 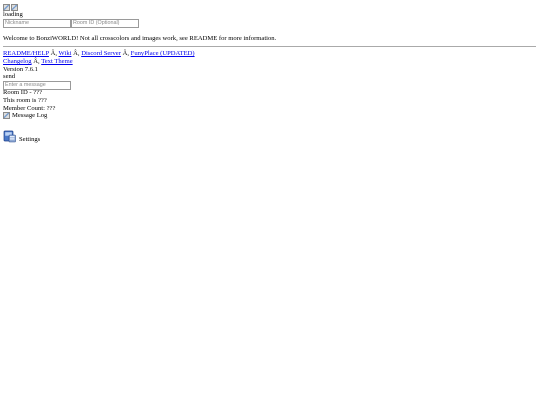 What do you see at coordinates (163, 53) in the screenshot?
I see `link-funyplace: FunyPlace (UPDATED)` at bounding box center [163, 53].